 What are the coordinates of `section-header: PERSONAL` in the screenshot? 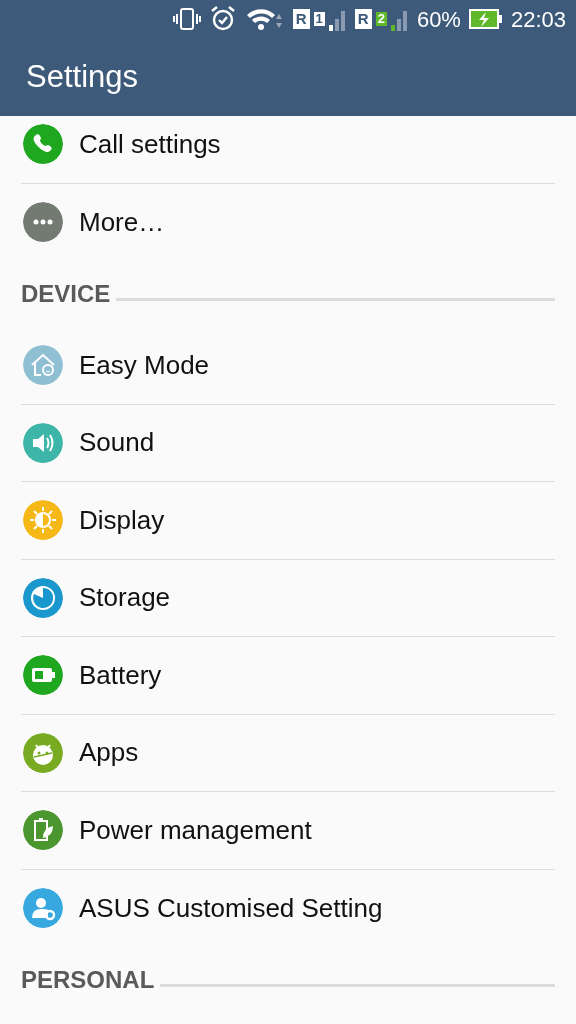 It's located at (88, 980).